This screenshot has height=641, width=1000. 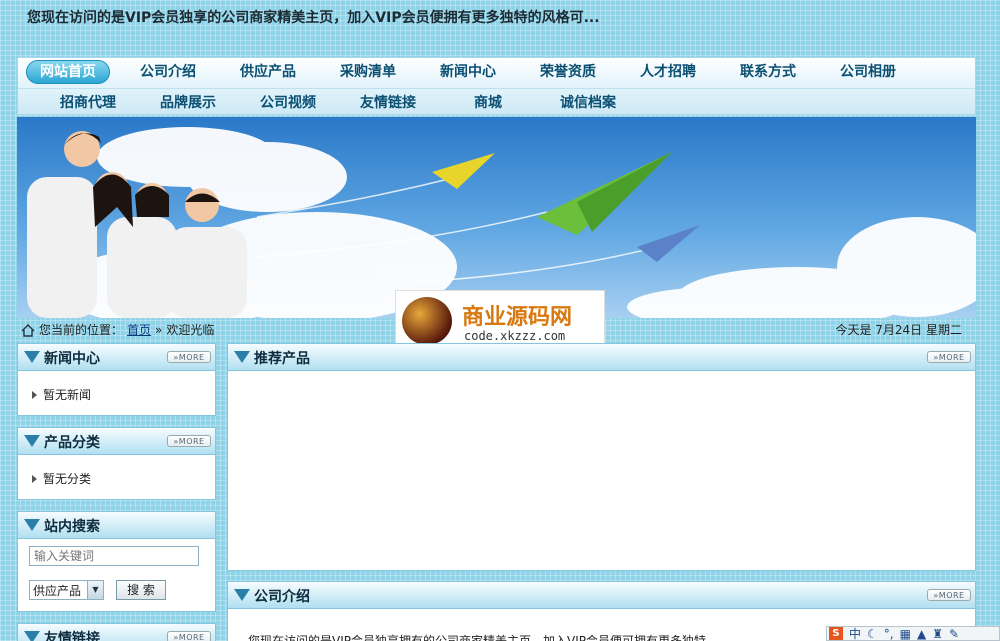 I want to click on breadcrumb: 您当前的位置： 首页 » 欢迎光临, so click(x=117, y=330).